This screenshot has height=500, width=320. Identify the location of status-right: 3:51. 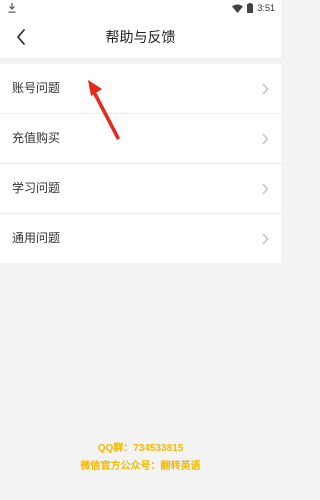
(253, 8).